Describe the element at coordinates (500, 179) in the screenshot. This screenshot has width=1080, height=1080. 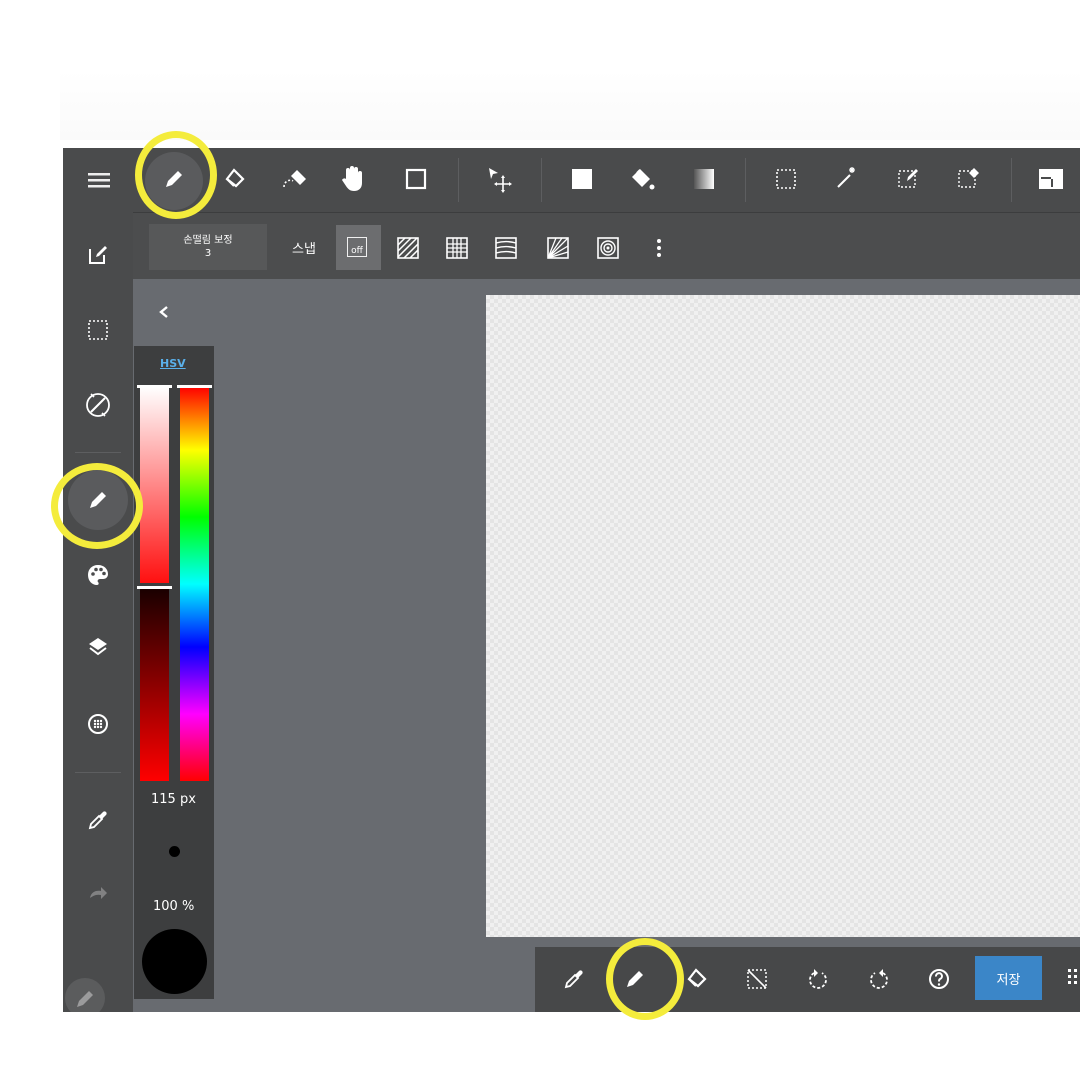
I see `move-icon` at that location.